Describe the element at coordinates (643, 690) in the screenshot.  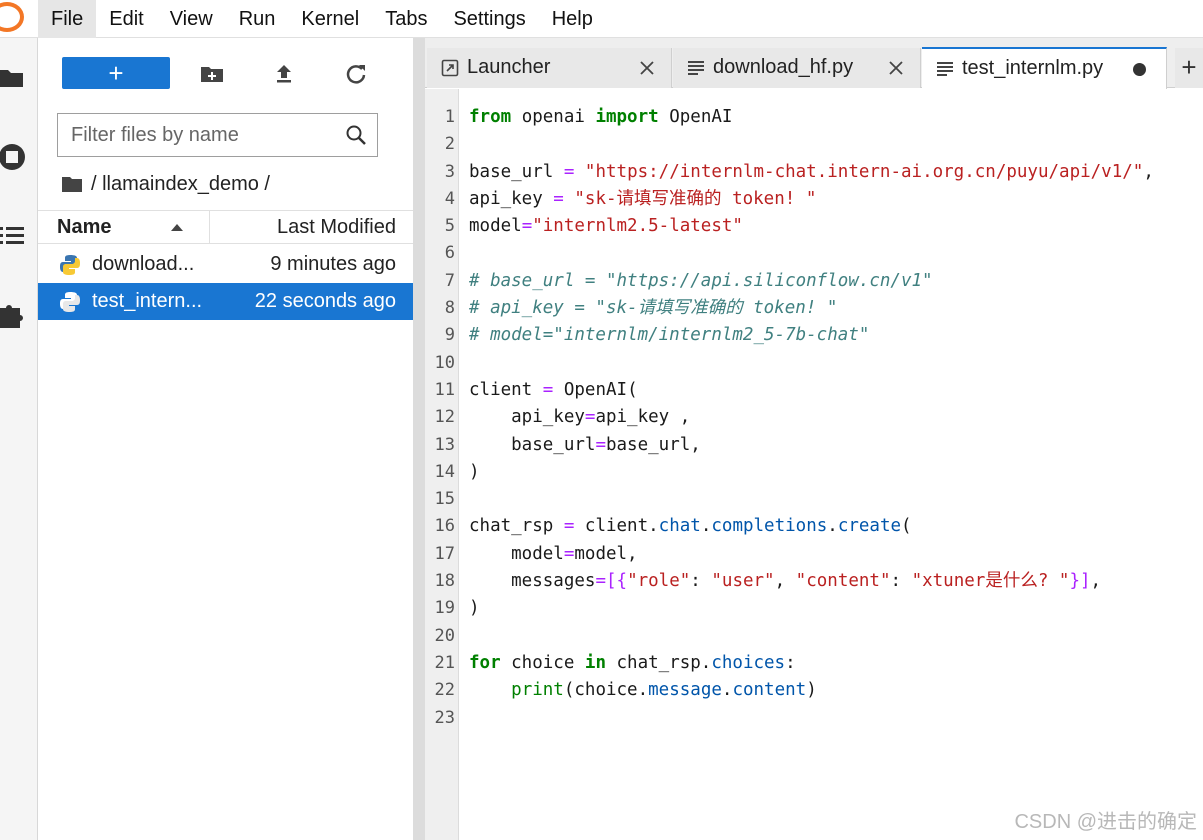
I see `code-text: print(choice.message.content)` at that location.